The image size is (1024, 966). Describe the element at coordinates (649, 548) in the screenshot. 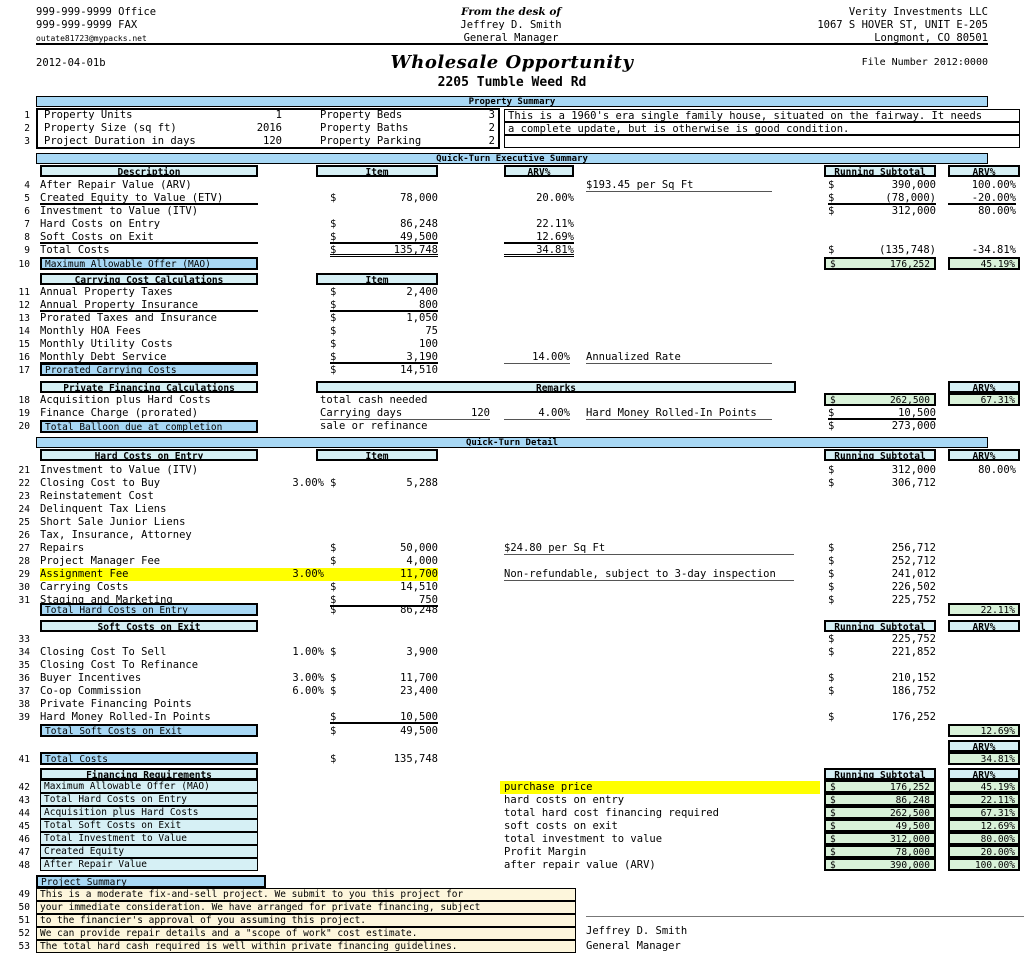

I see `hard-cost-remark: $24.80 per Sq Ft` at that location.